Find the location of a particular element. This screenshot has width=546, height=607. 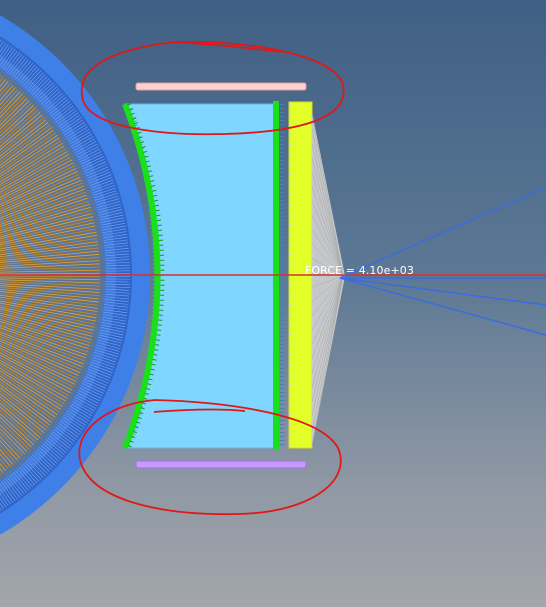

bottom-clip is located at coordinates (221, 464).